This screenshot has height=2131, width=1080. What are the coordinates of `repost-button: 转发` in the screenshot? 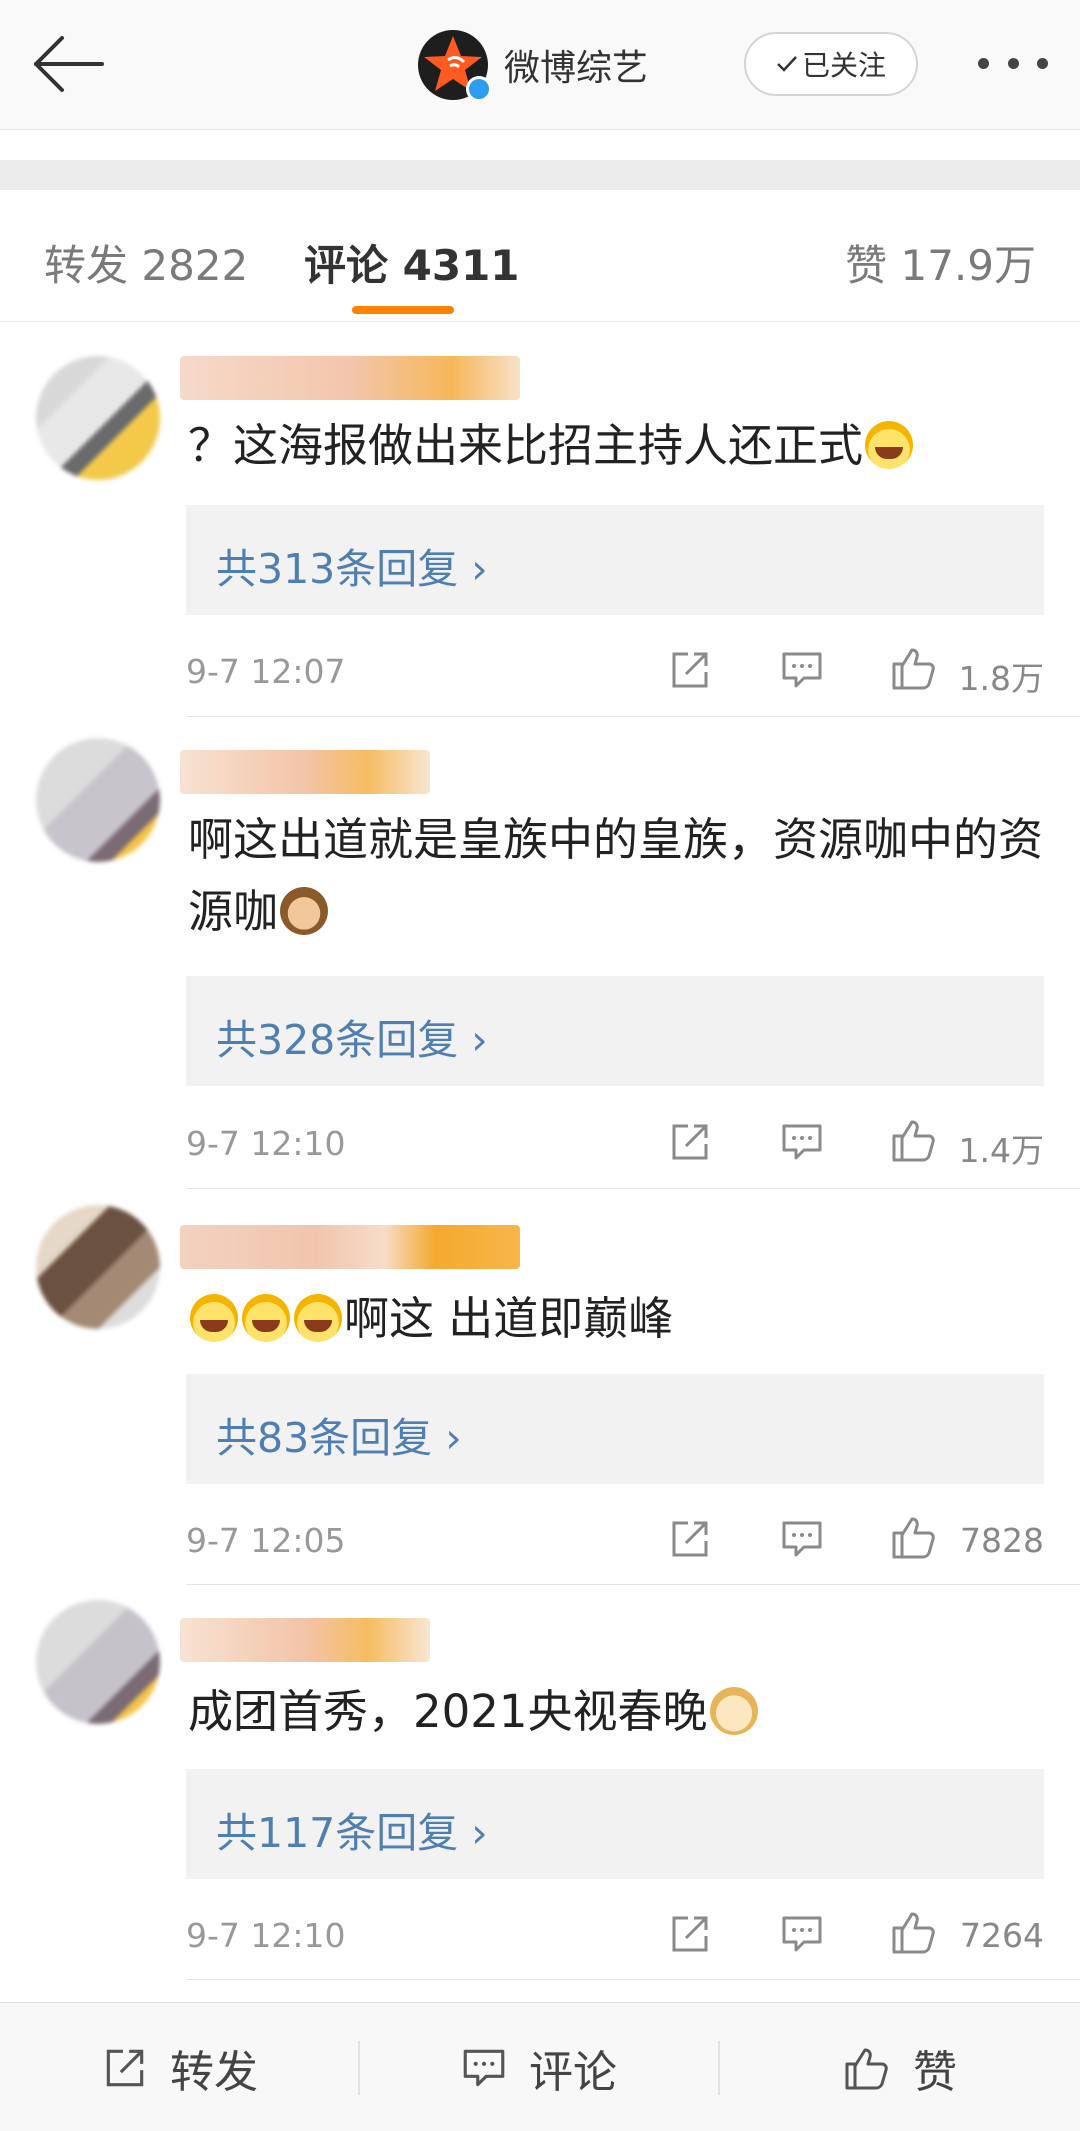 It's located at (179, 2067).